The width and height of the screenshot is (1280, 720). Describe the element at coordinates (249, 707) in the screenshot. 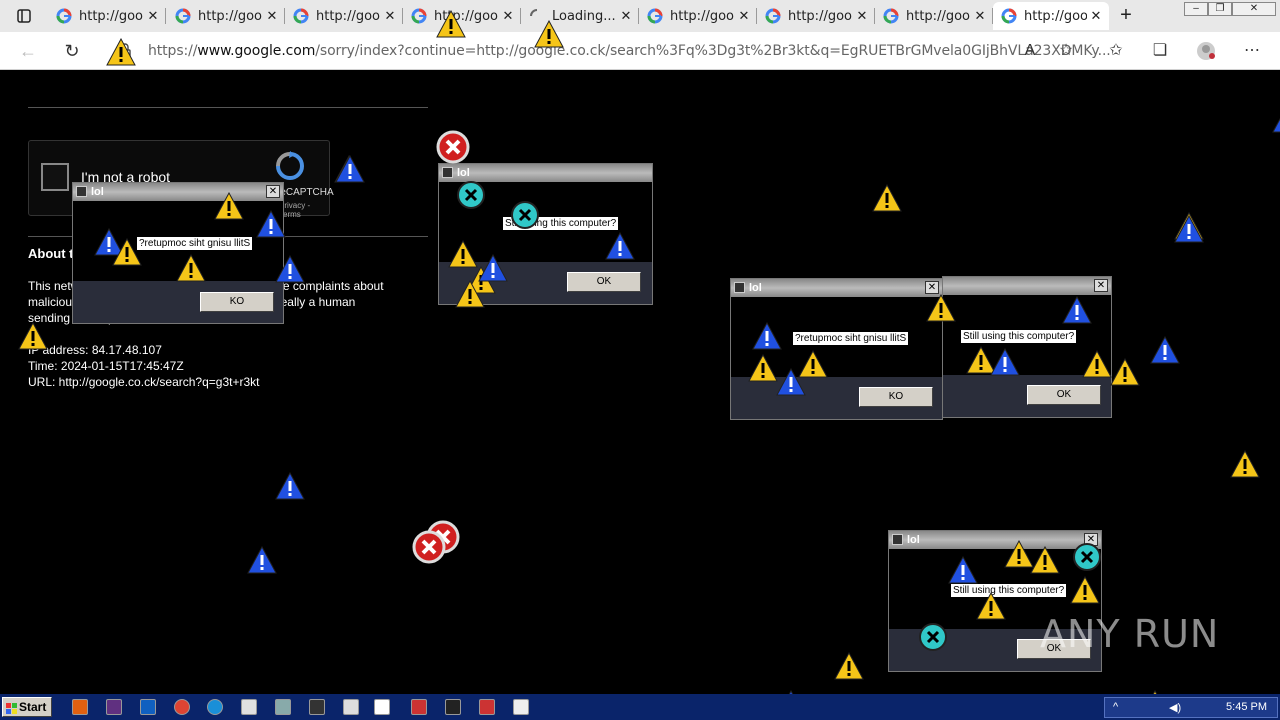

I see `notepad-icon` at that location.